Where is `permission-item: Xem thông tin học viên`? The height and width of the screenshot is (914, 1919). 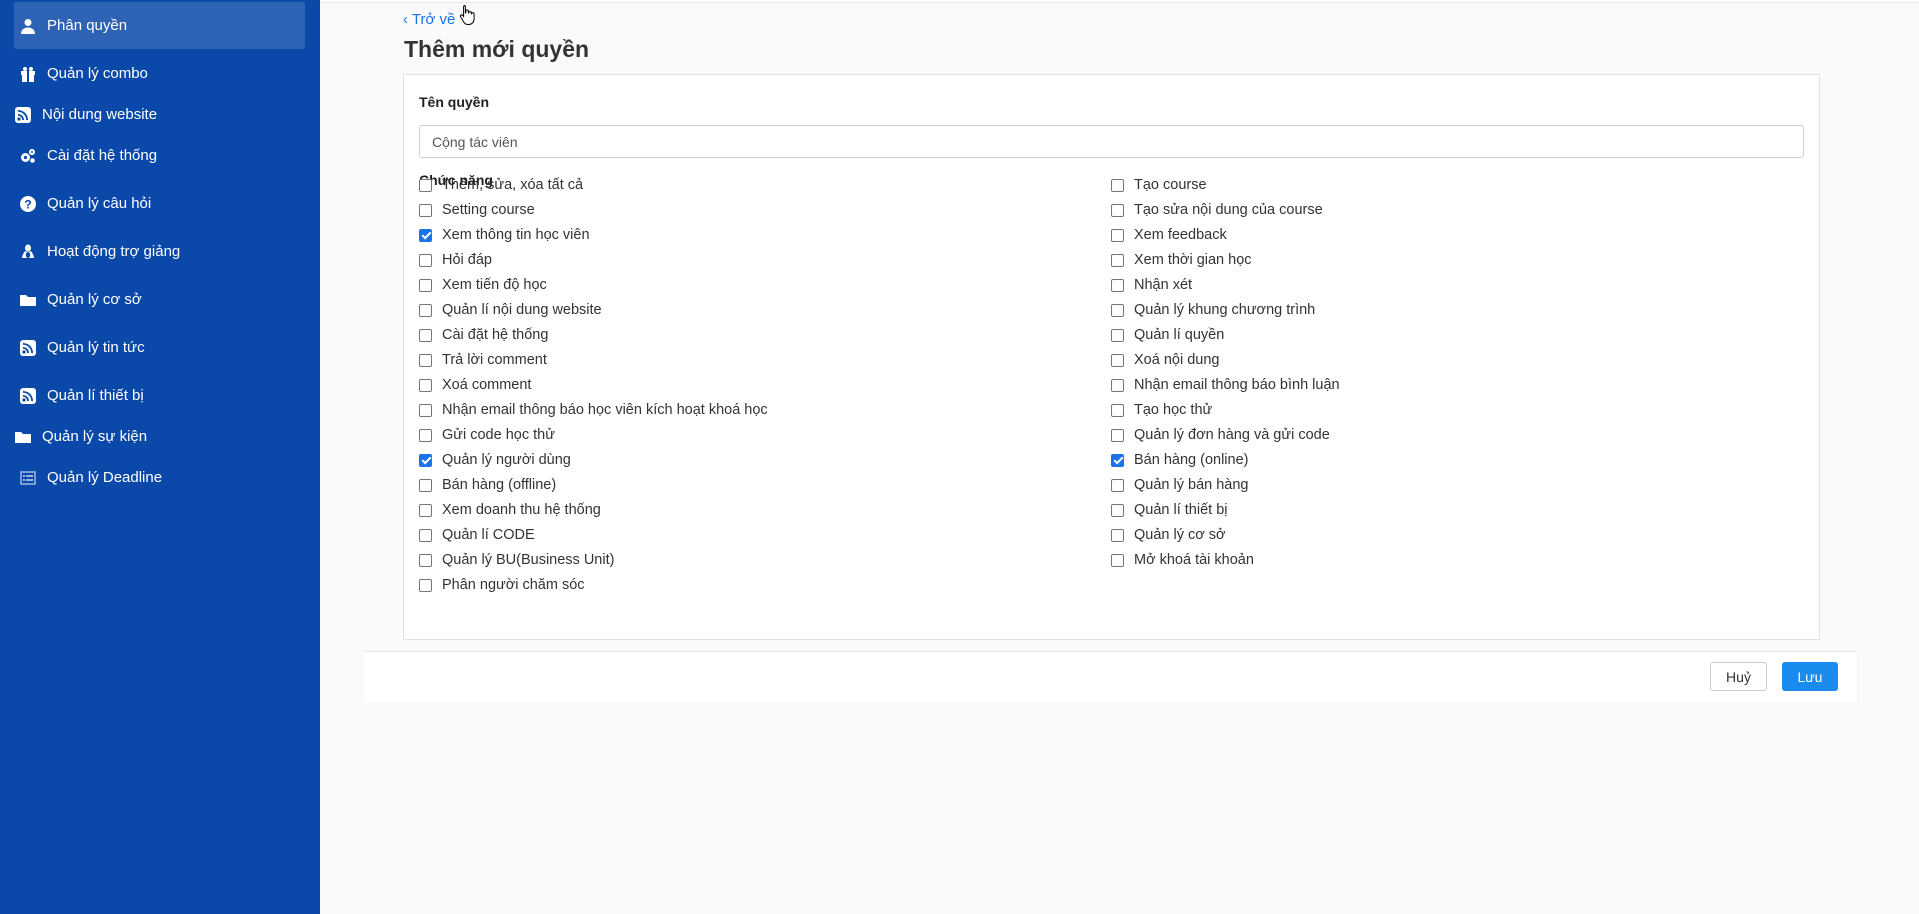
permission-item: Xem thông tin học viên is located at coordinates (504, 235).